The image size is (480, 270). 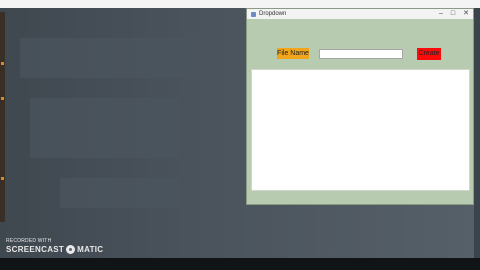 I want to click on screencast-logo-icon, so click(x=71, y=249).